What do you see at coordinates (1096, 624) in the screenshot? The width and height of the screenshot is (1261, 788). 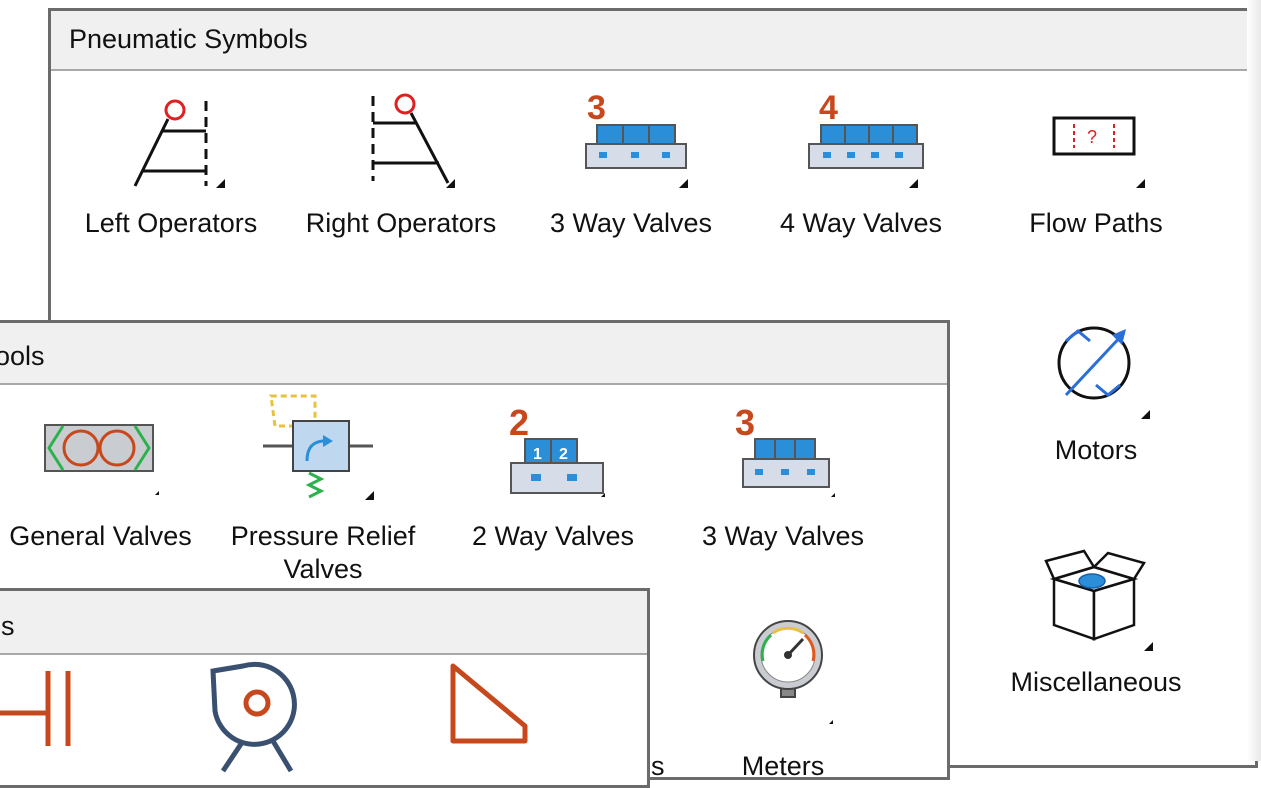 I see `tile-miscellaneous: Miscellaneous` at bounding box center [1096, 624].